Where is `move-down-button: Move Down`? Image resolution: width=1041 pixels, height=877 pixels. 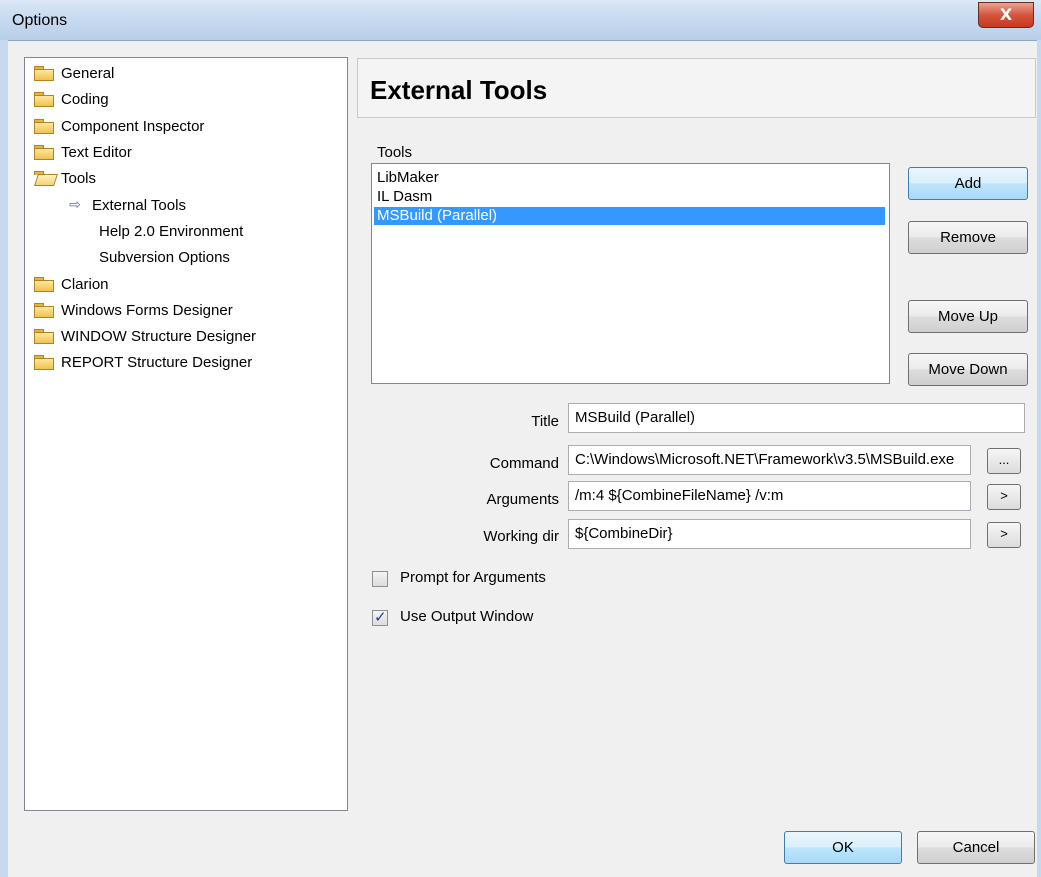 move-down-button: Move Down is located at coordinates (968, 369).